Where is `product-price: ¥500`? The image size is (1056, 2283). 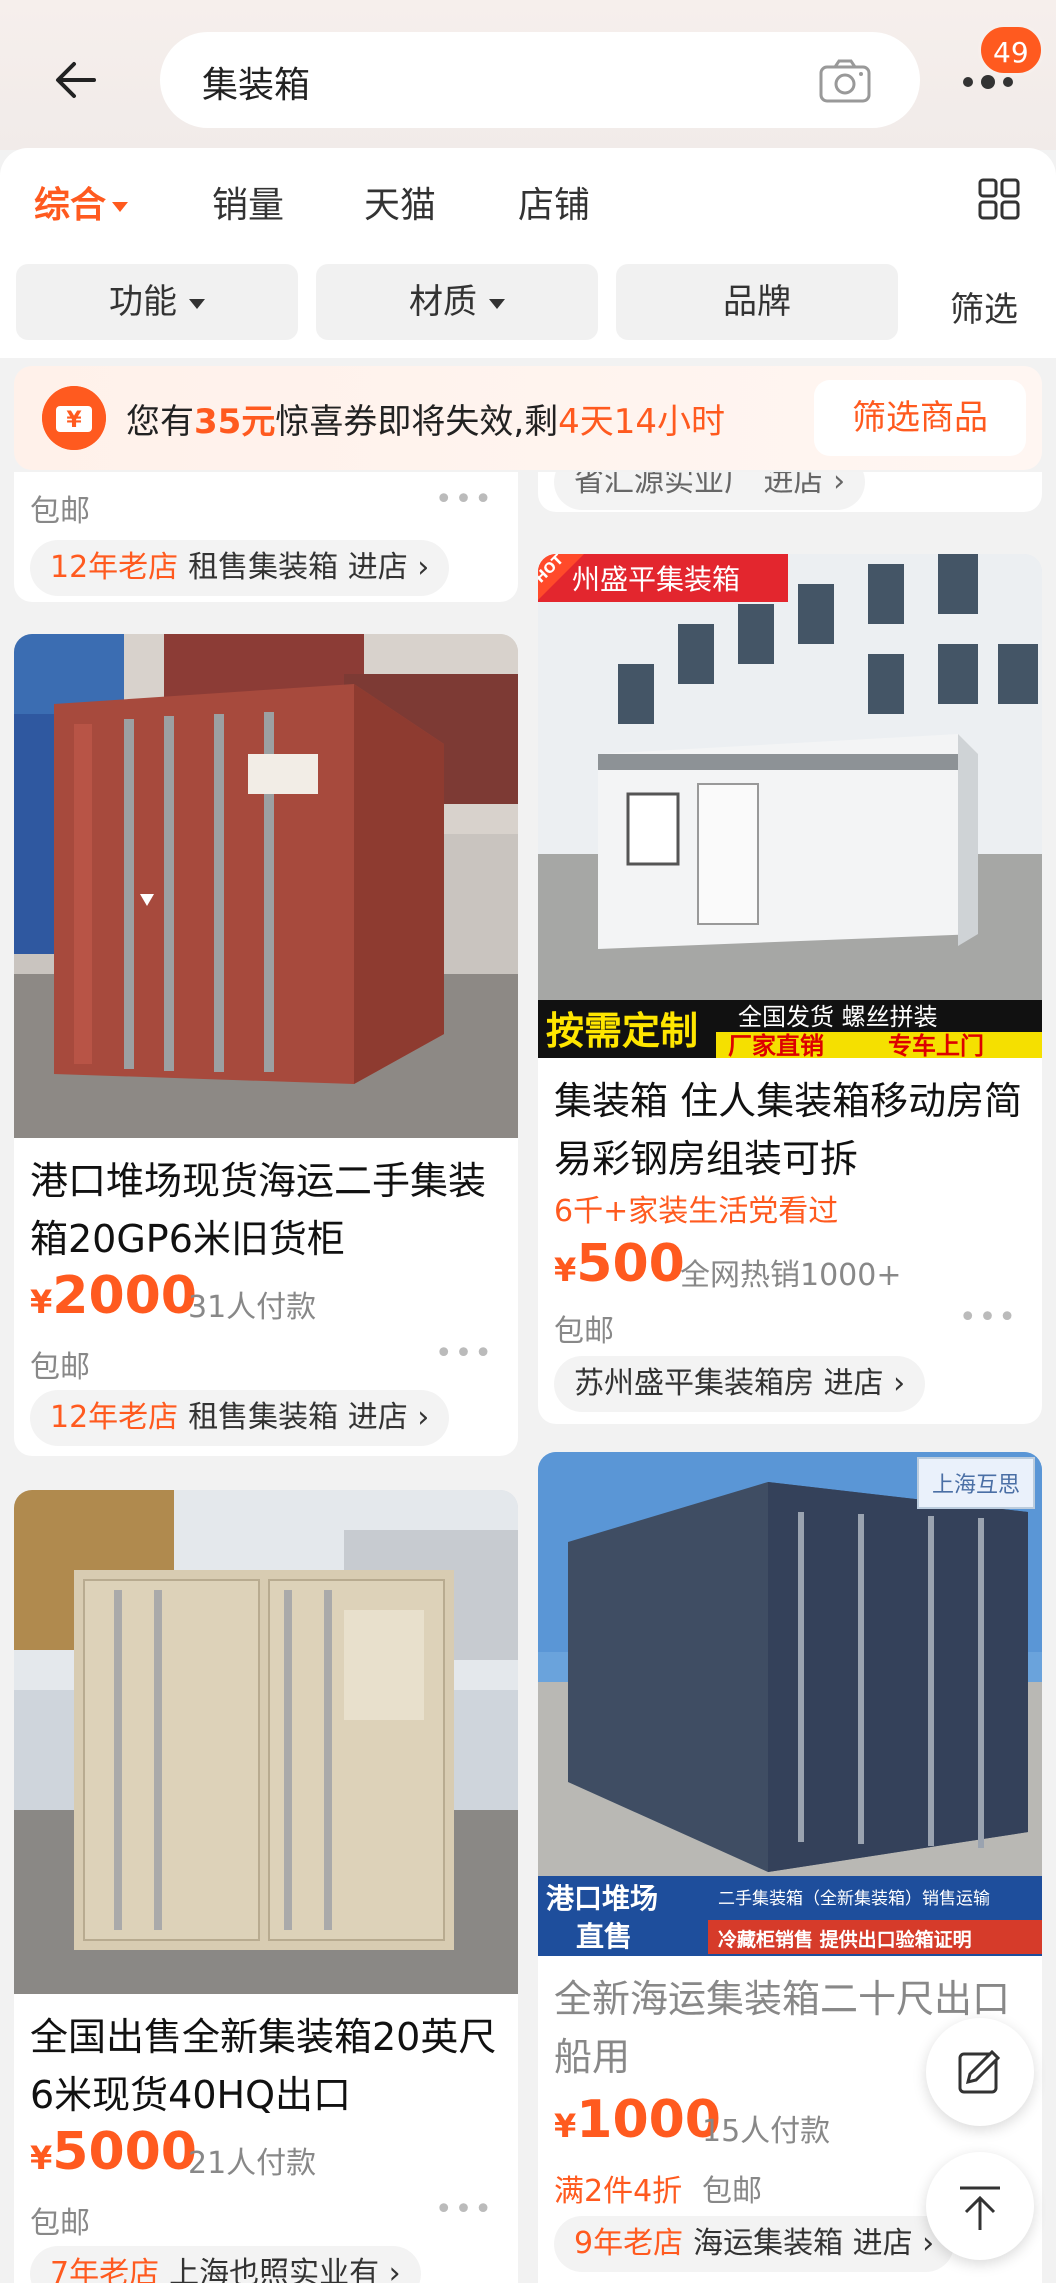 product-price: ¥500 is located at coordinates (619, 1264).